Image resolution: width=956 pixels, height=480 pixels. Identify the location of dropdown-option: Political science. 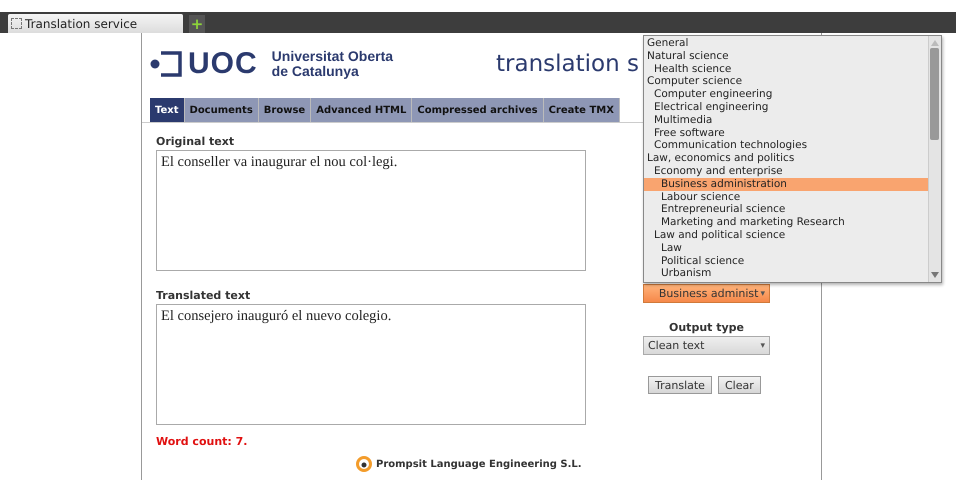
(786, 261).